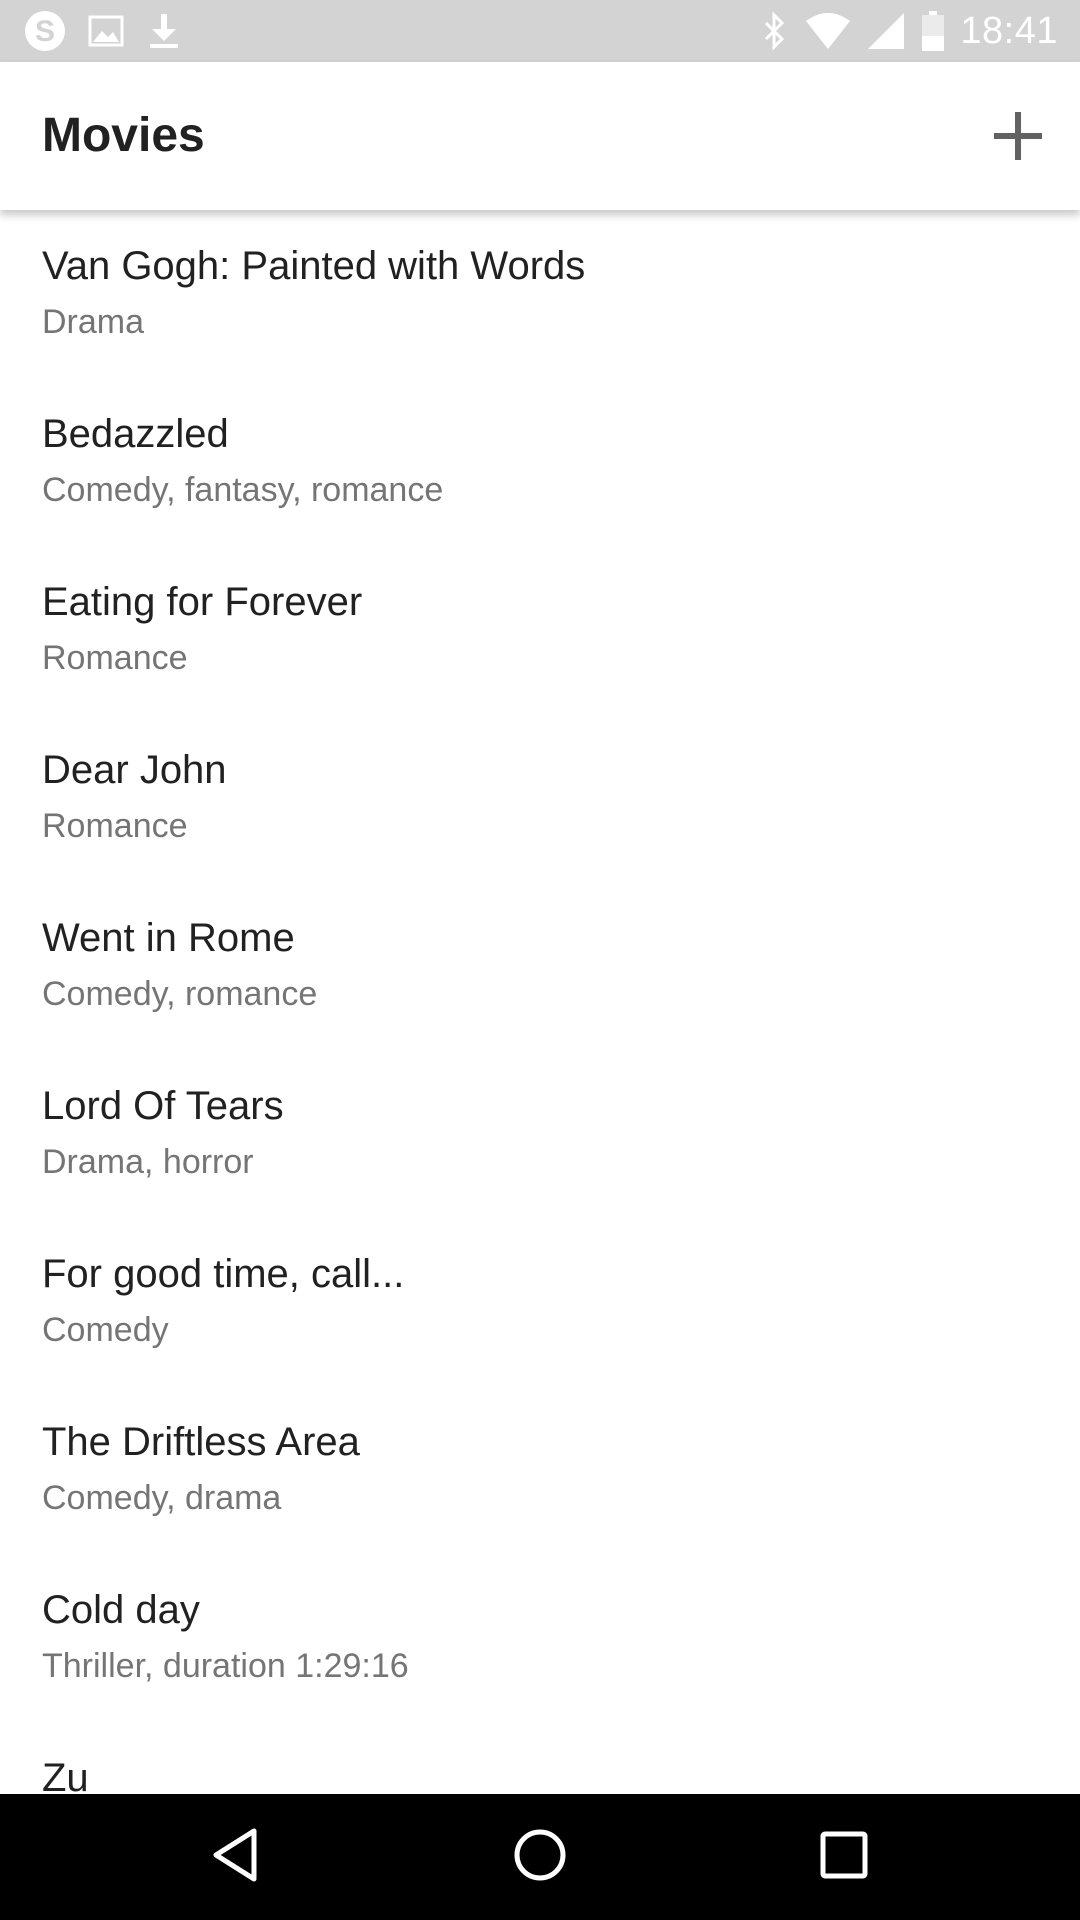 This screenshot has width=1080, height=1920. Describe the element at coordinates (540, 966) in the screenshot. I see `list-item: Went in Rome Comedy, romance` at that location.